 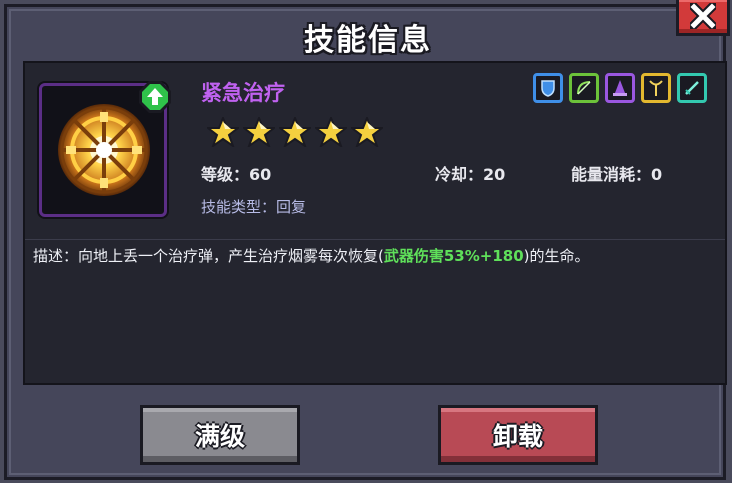 I want to click on dialog-title: 技能信息, so click(x=368, y=40).